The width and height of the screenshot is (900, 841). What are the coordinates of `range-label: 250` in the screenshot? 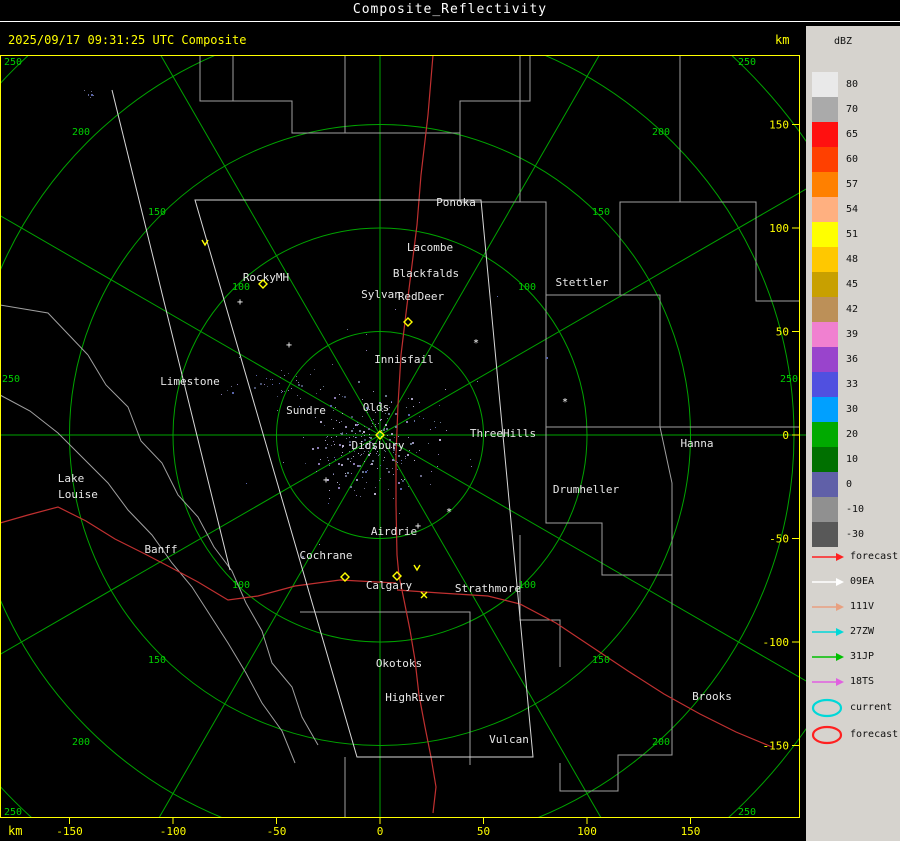 It's located at (13, 62).